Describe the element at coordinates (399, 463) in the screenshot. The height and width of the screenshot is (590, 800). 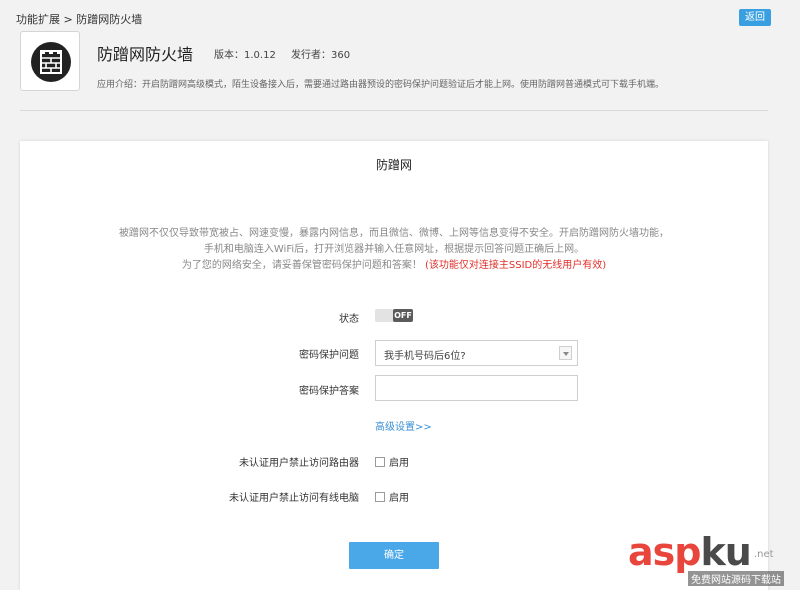
I see `block-router-option-label: 启用` at that location.